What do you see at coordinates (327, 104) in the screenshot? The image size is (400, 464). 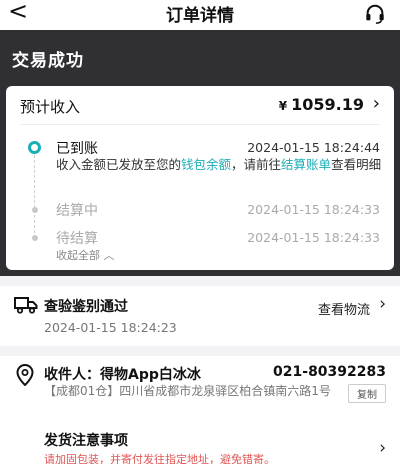 I see `amount-value: 1059.19` at bounding box center [327, 104].